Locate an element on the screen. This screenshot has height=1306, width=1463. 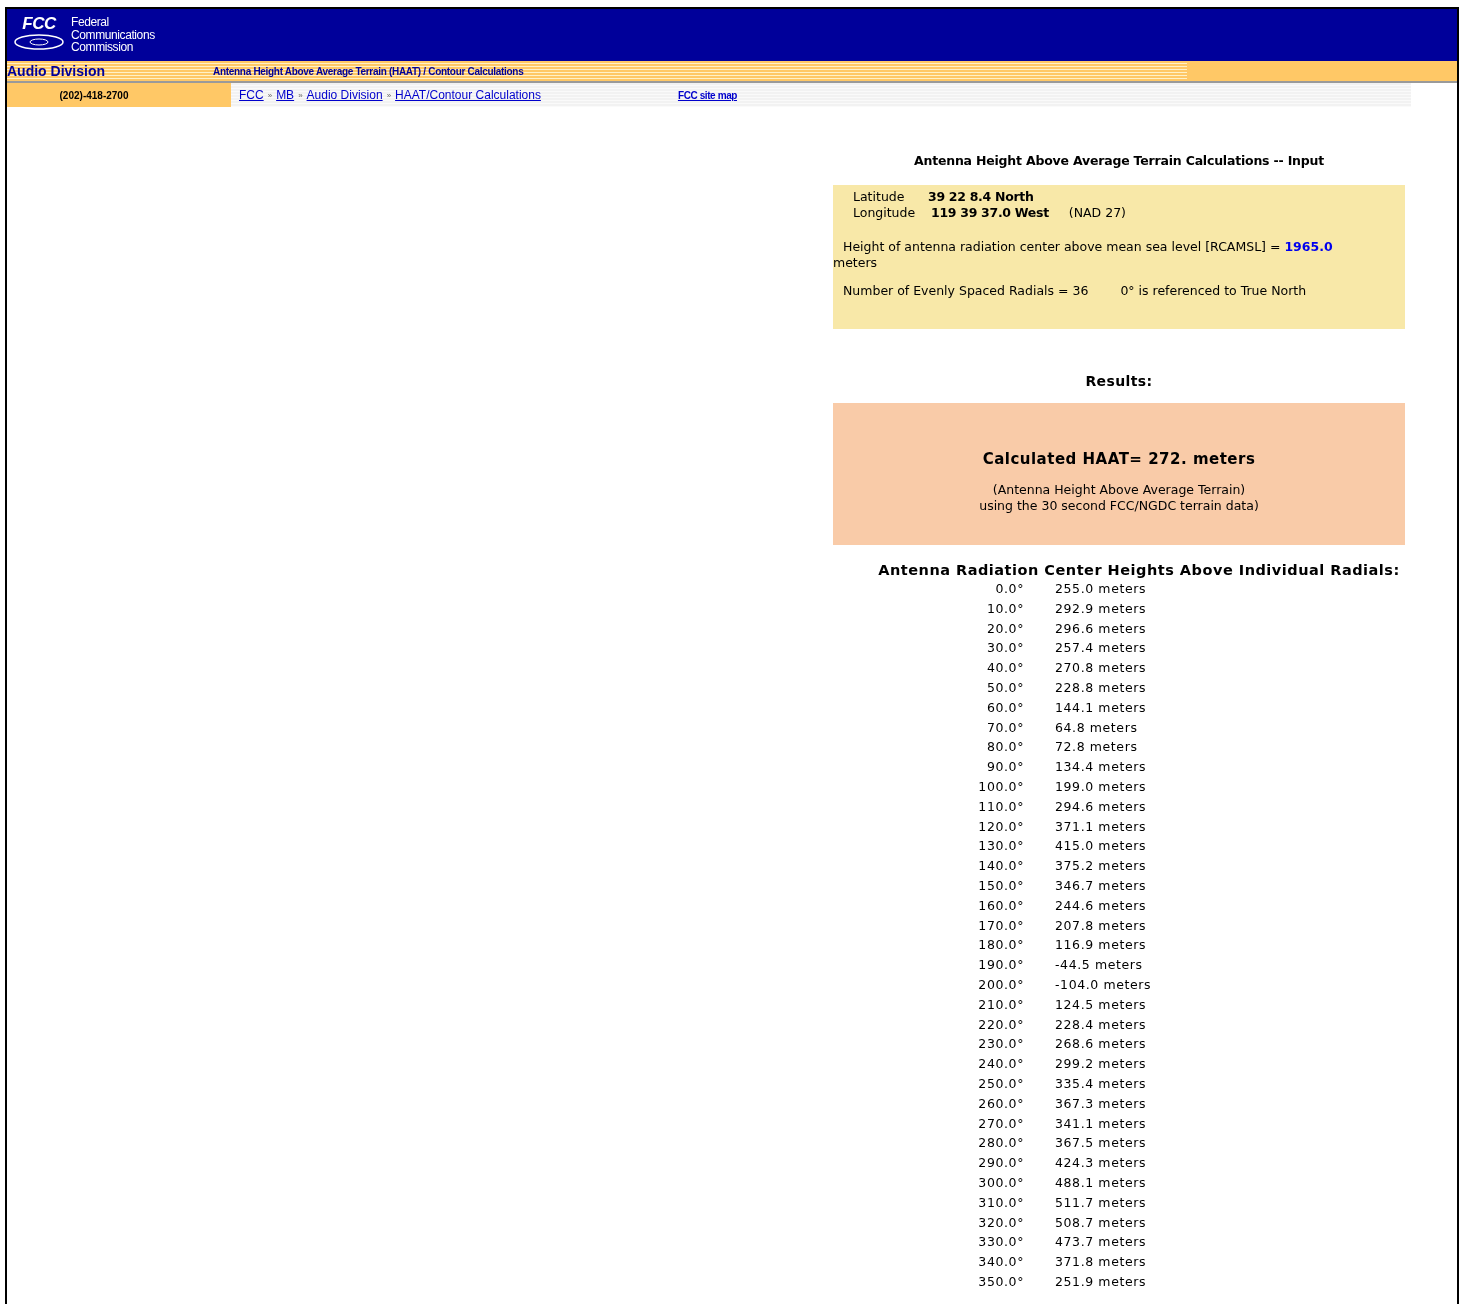
radial-height: 335.4 meters is located at coordinates (1101, 1083).